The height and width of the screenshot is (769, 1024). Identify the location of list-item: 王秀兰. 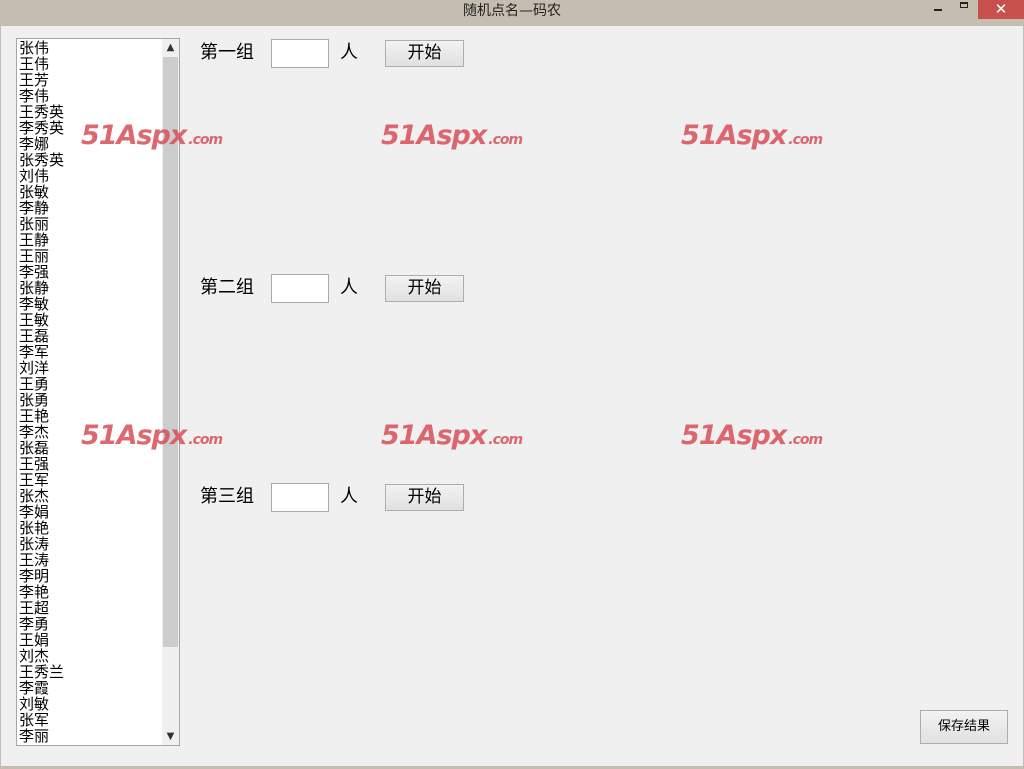
(90, 672).